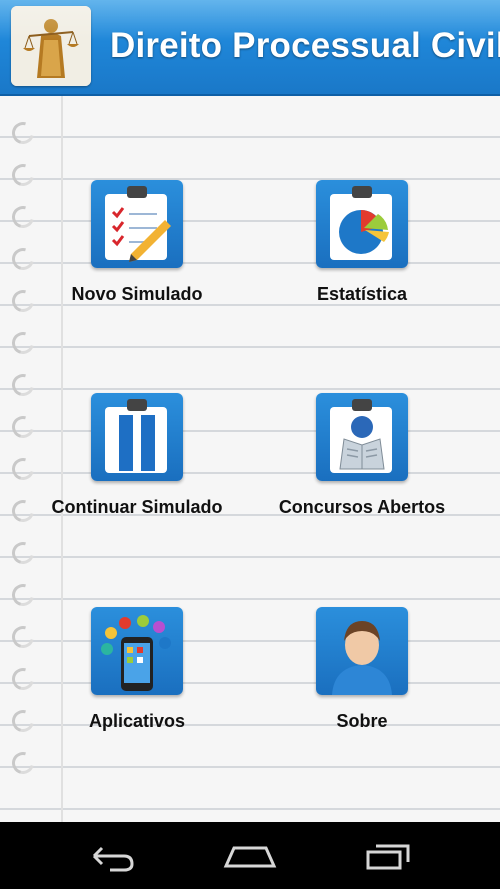 The height and width of the screenshot is (889, 500). Describe the element at coordinates (137, 507) in the screenshot. I see `menu-label: Continuar Simulado` at that location.